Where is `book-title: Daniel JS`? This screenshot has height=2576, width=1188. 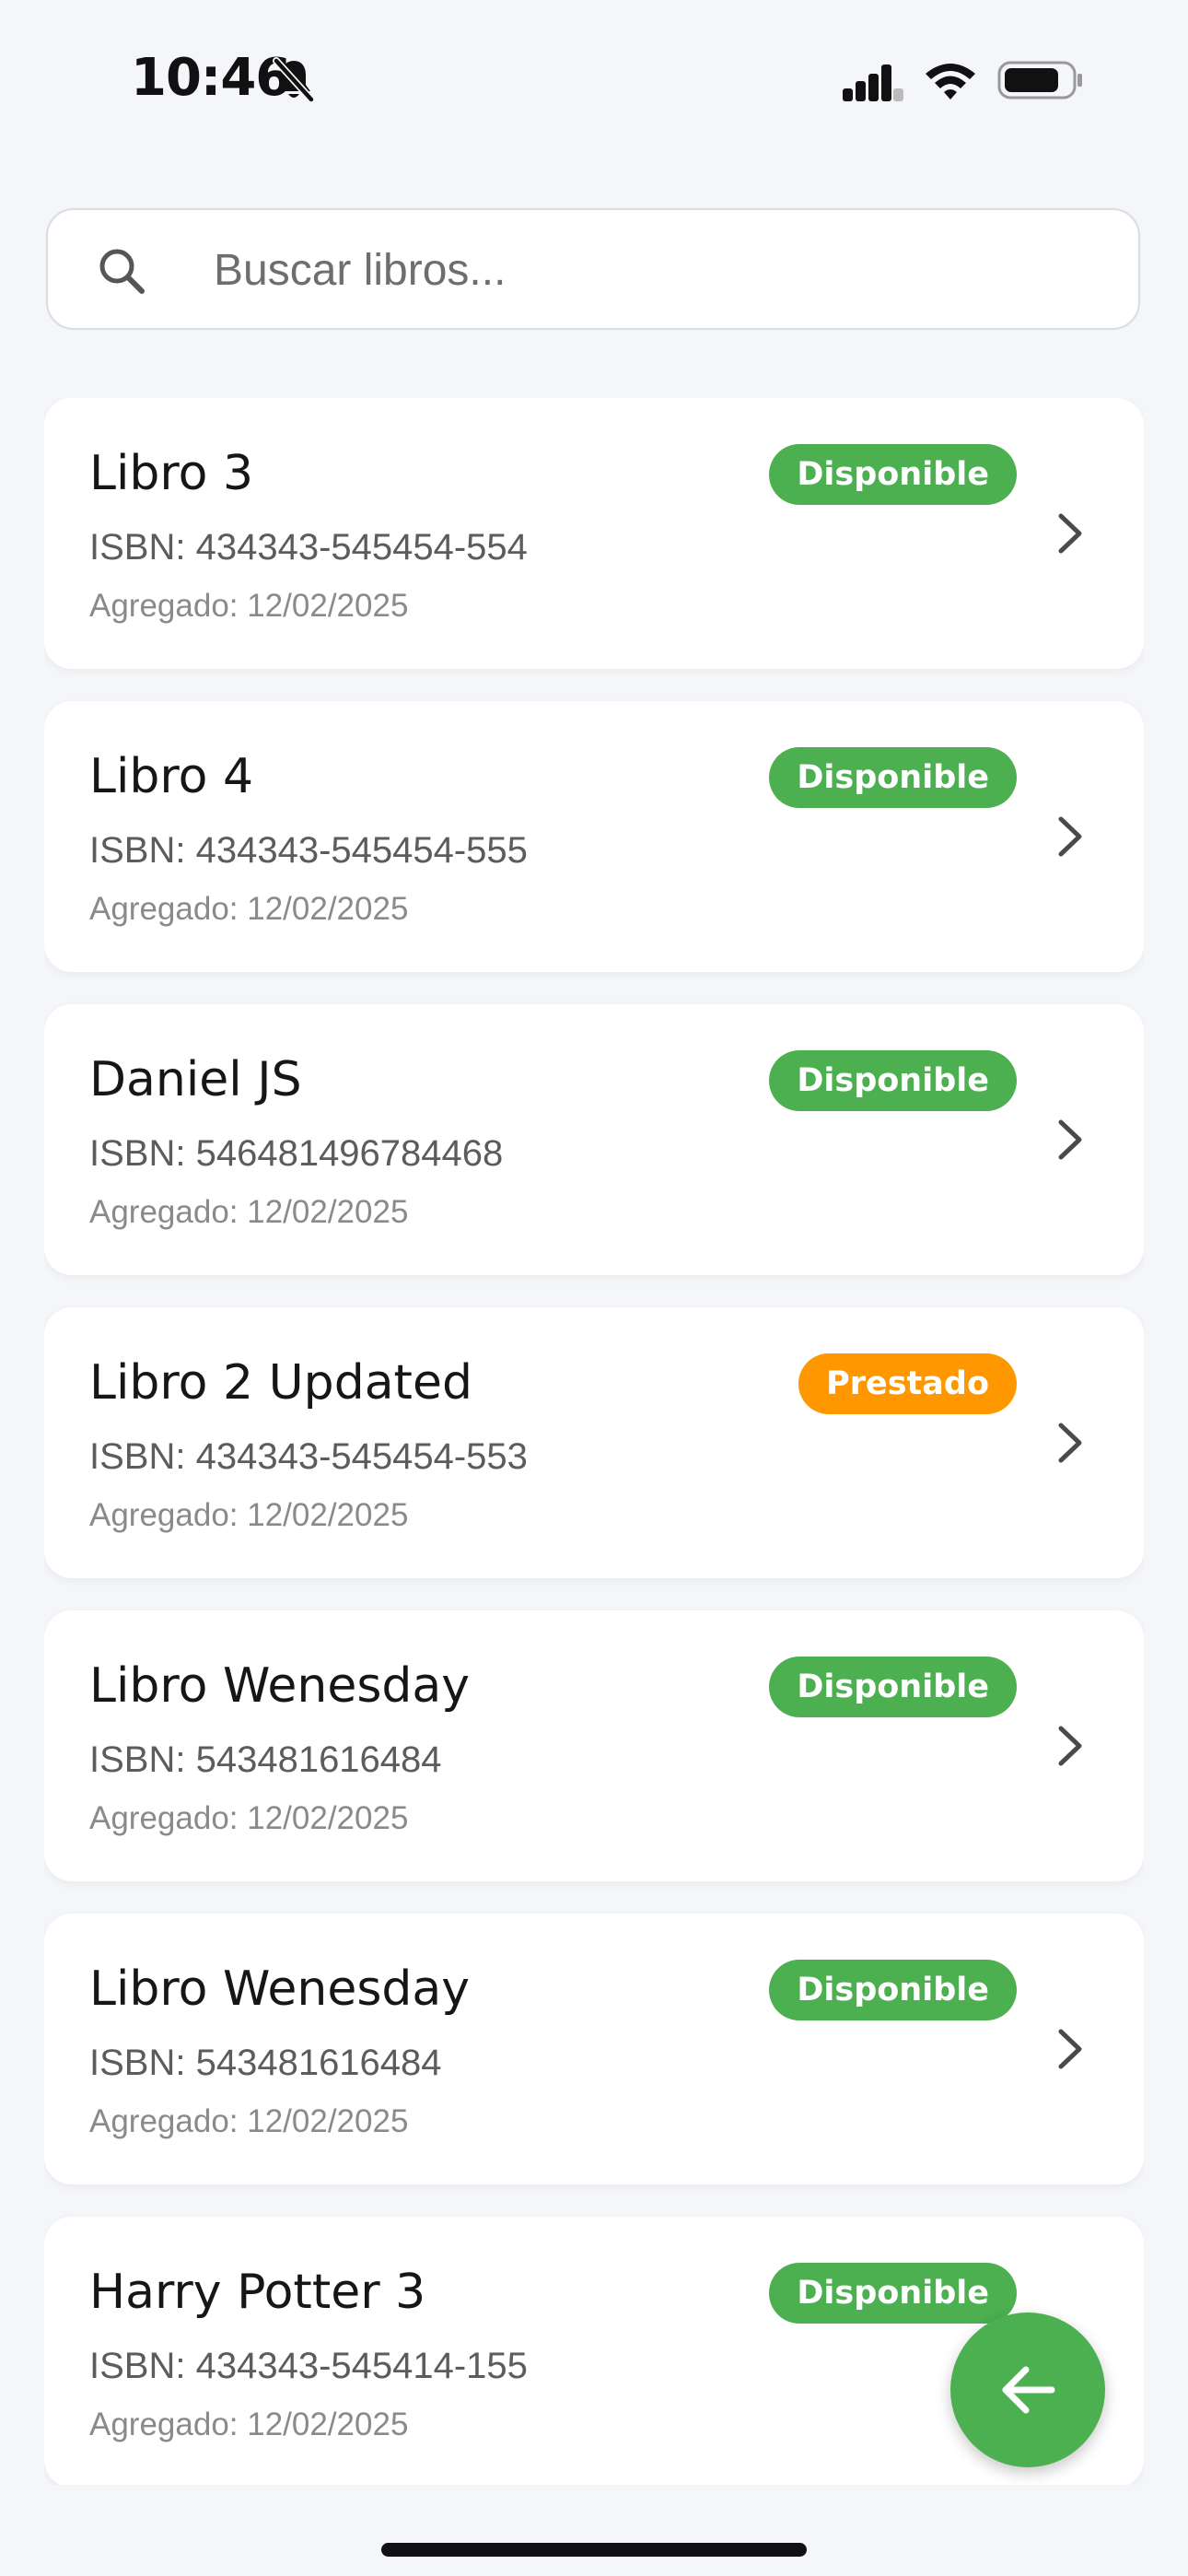
book-title: Daniel JS is located at coordinates (195, 1079).